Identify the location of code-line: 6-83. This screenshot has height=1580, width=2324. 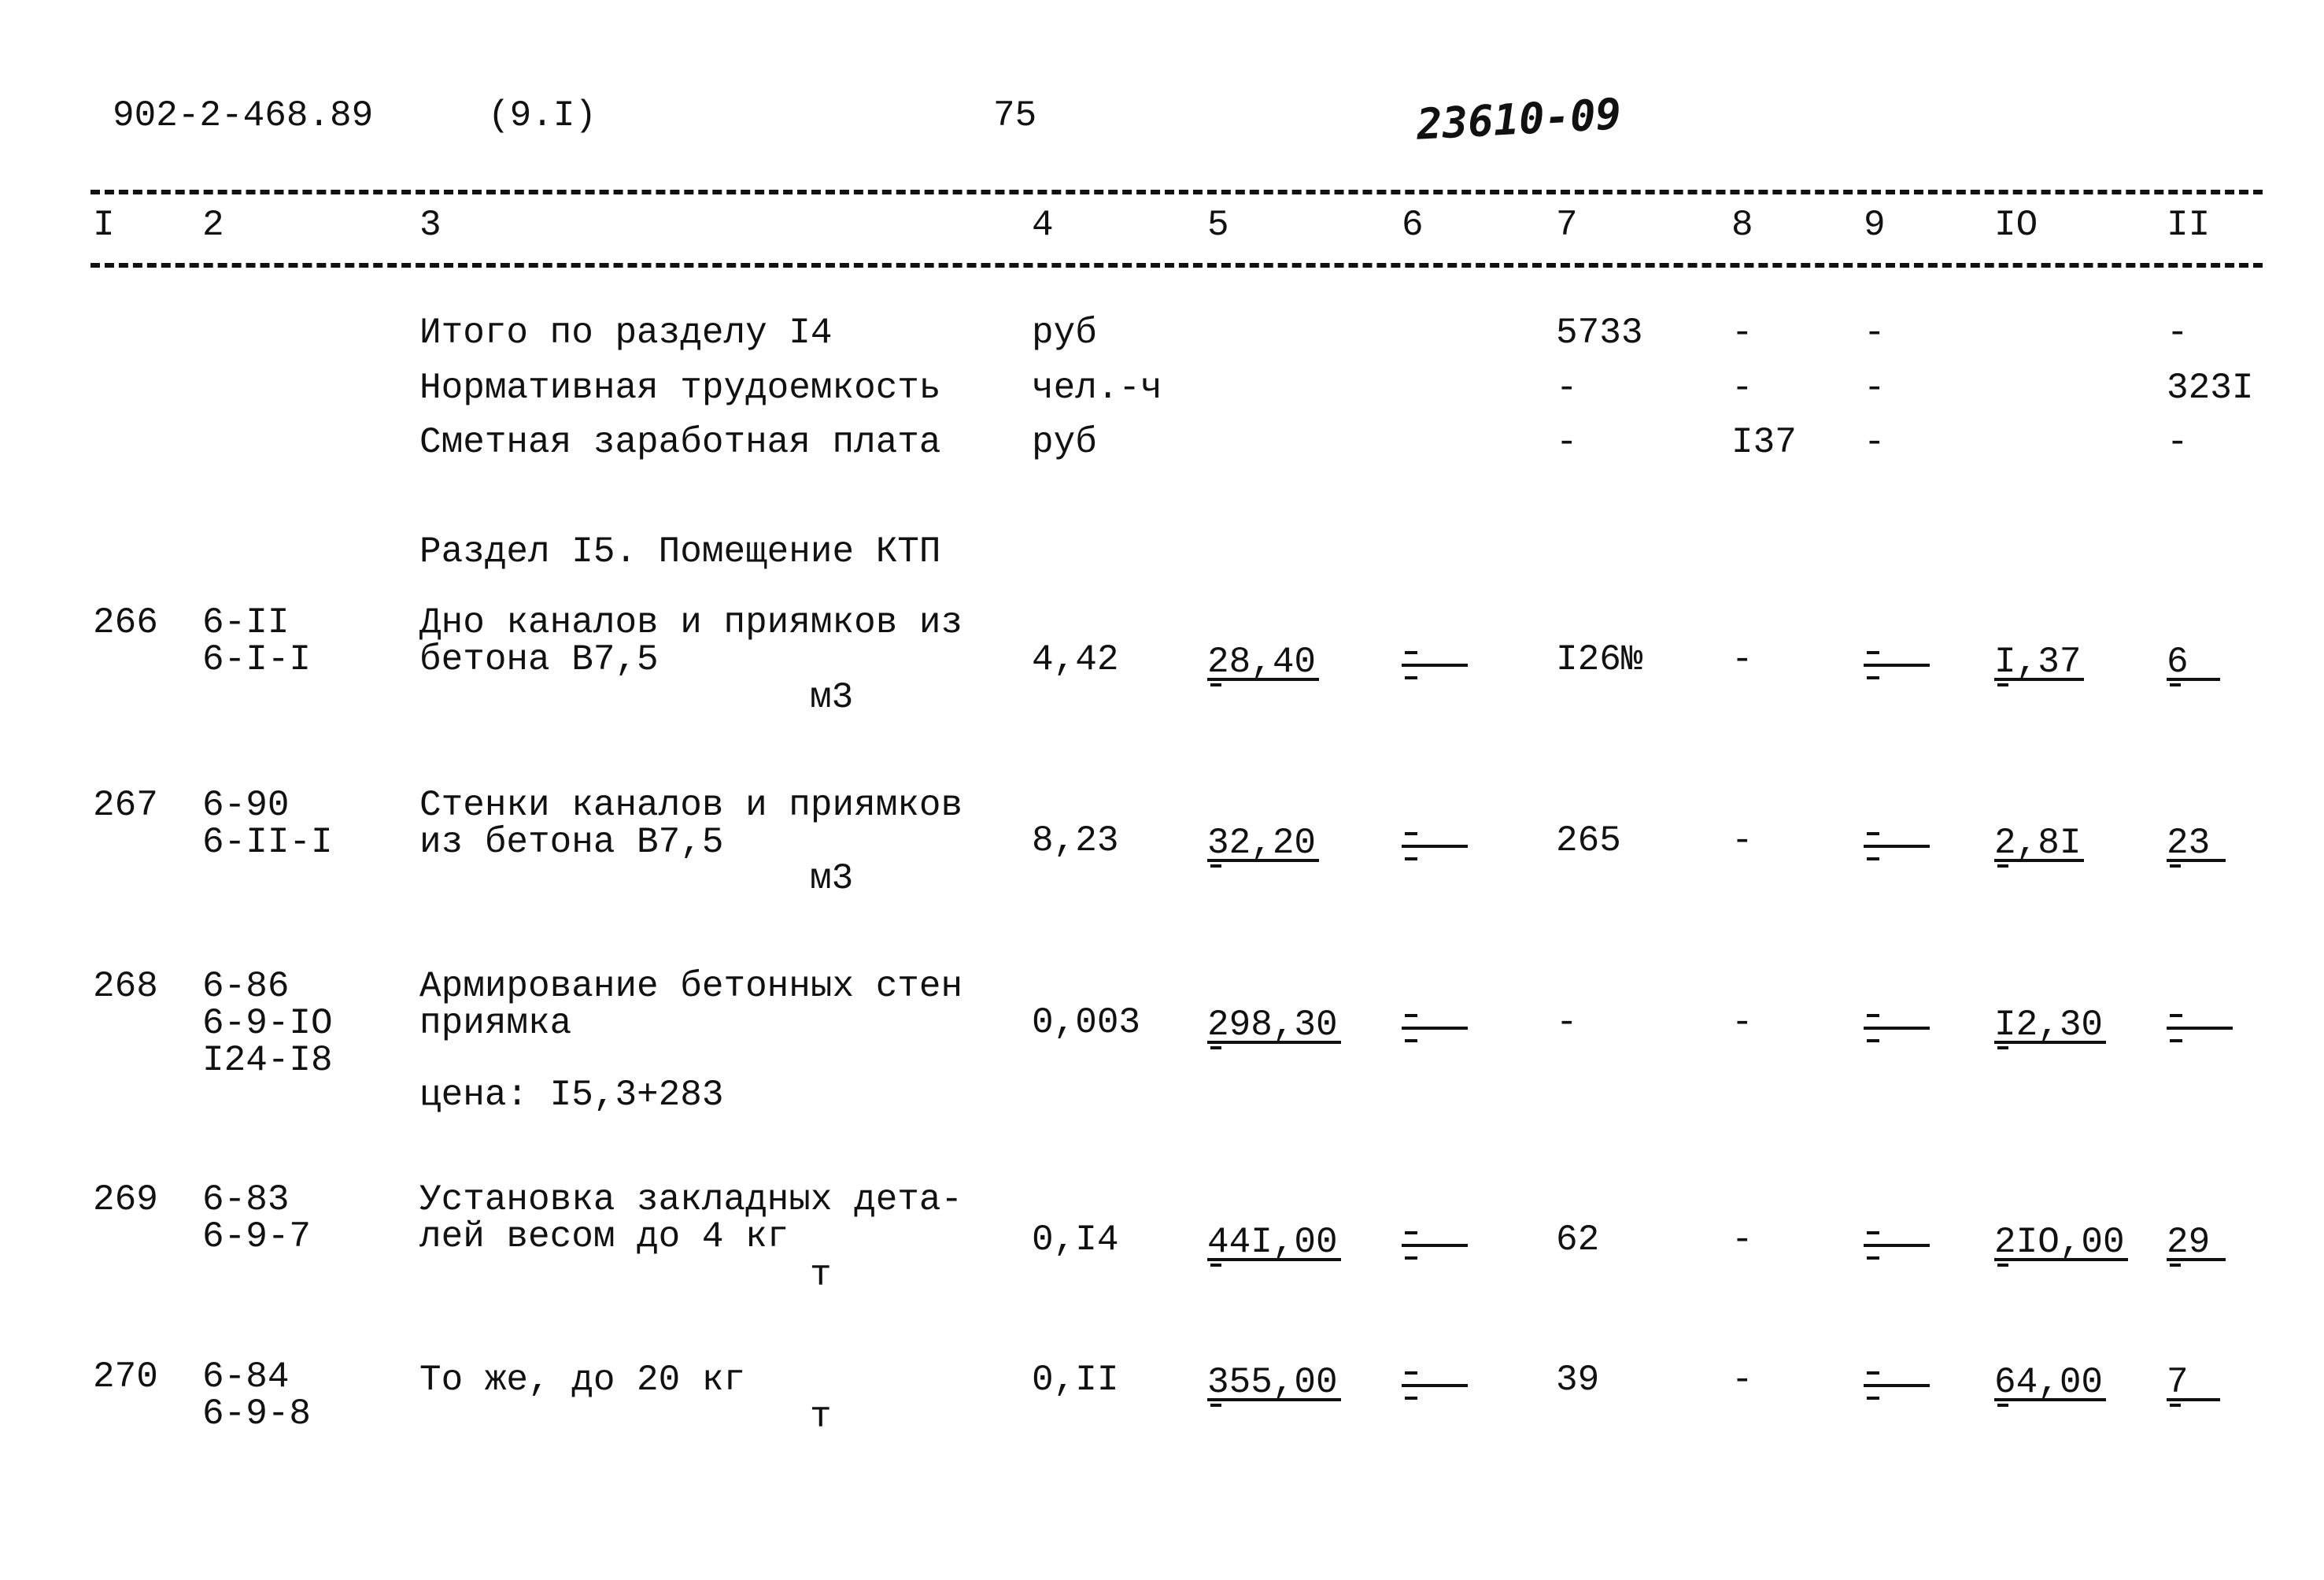
(246, 1199).